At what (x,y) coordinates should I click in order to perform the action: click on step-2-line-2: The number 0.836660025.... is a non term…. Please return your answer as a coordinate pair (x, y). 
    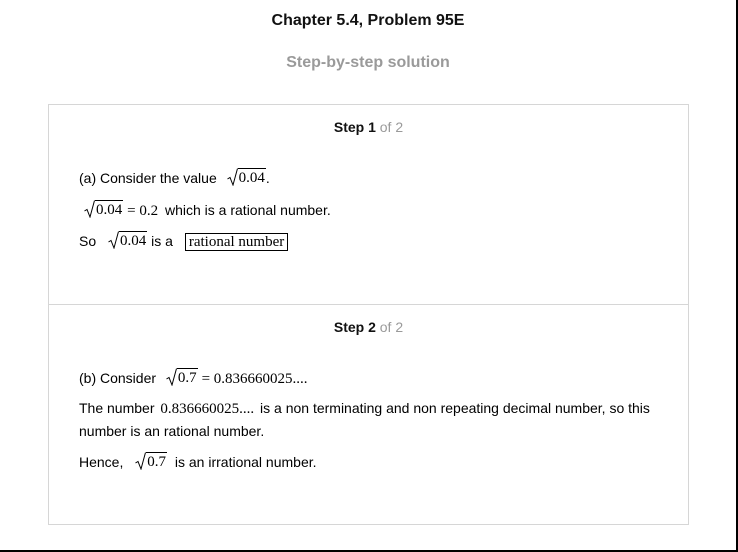
    Looking at the image, I should click on (369, 419).